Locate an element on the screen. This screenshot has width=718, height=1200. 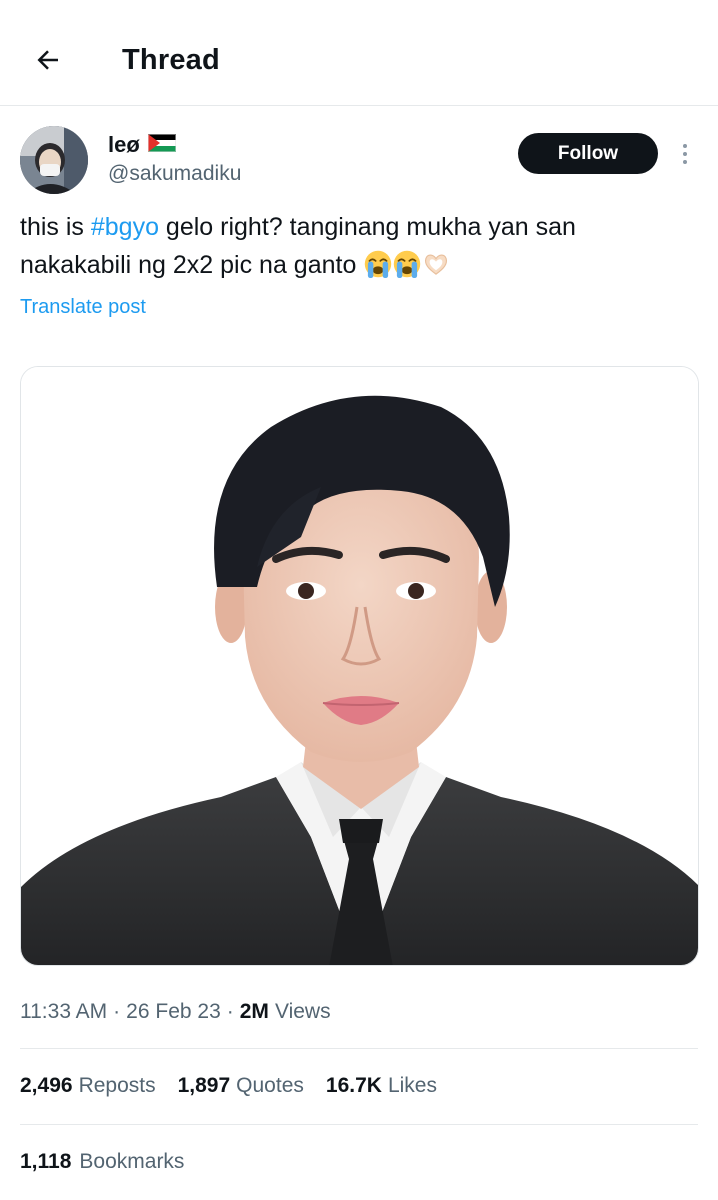
author-handle: @sakumadiku is located at coordinates (174, 174).